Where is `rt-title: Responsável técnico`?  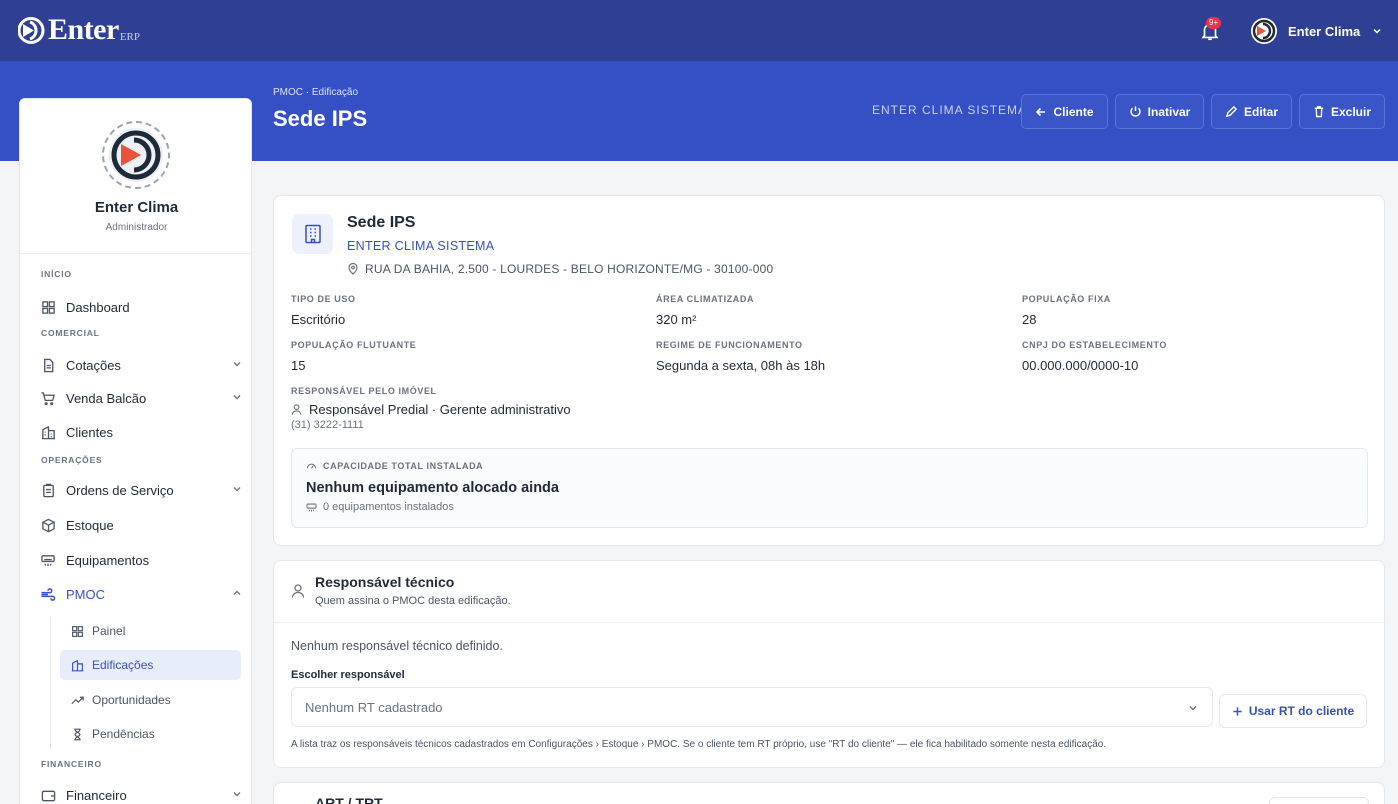
rt-title: Responsável técnico is located at coordinates (385, 582).